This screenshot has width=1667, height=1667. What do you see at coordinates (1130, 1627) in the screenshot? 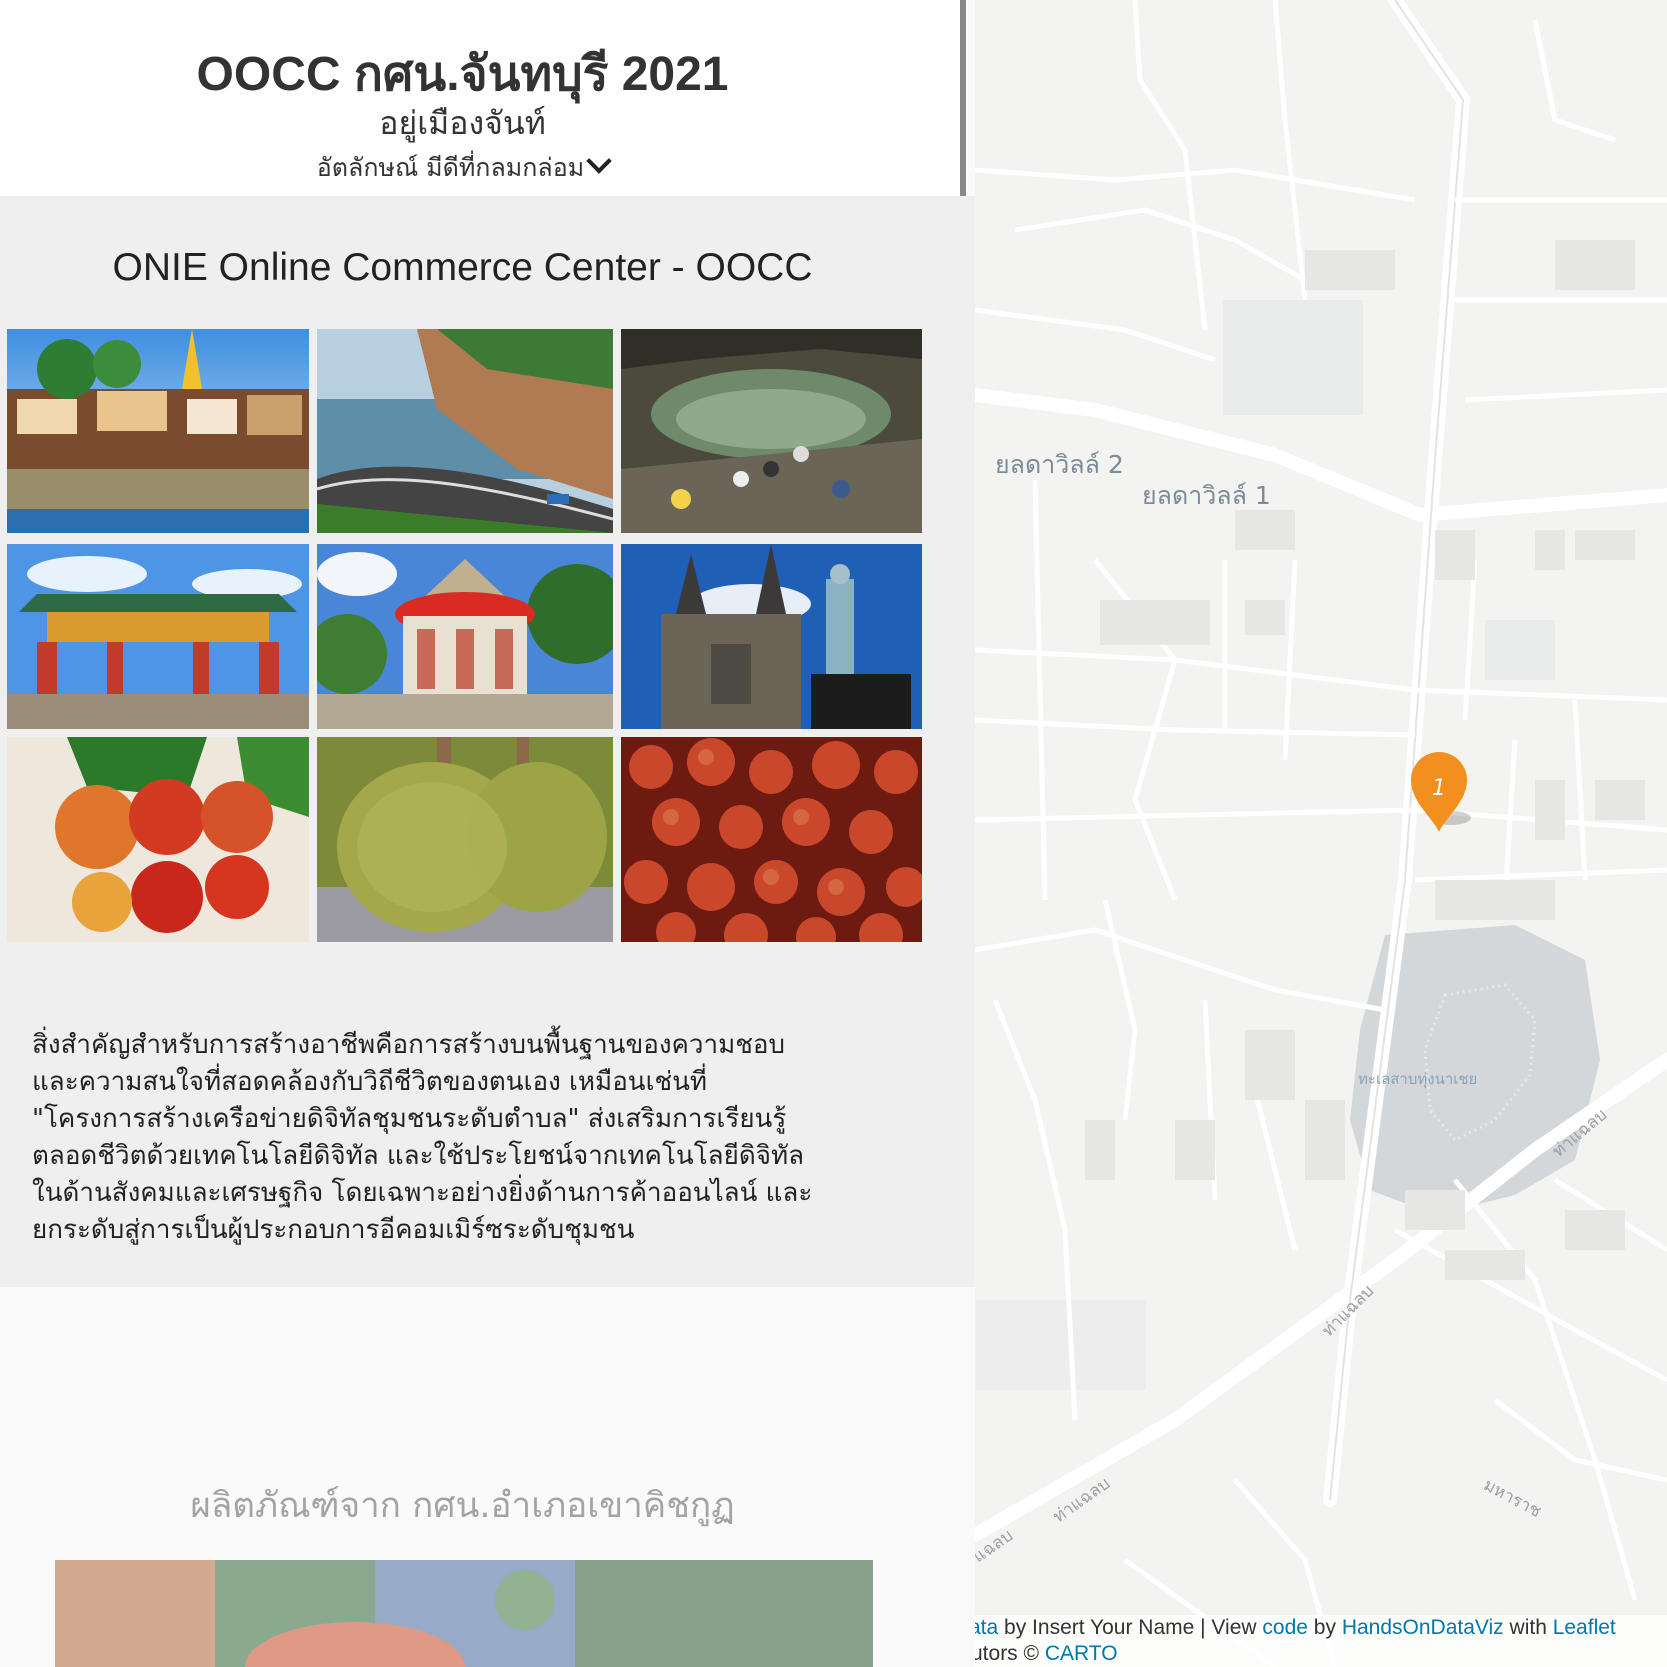
I see `attribution-text: by Insert Your Name | View` at bounding box center [1130, 1627].